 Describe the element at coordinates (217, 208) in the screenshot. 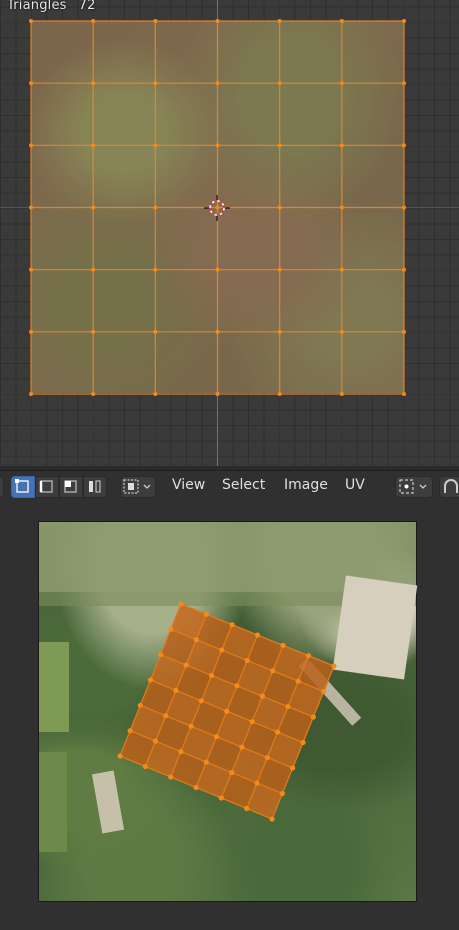

I see `3d-cursor-icon` at that location.